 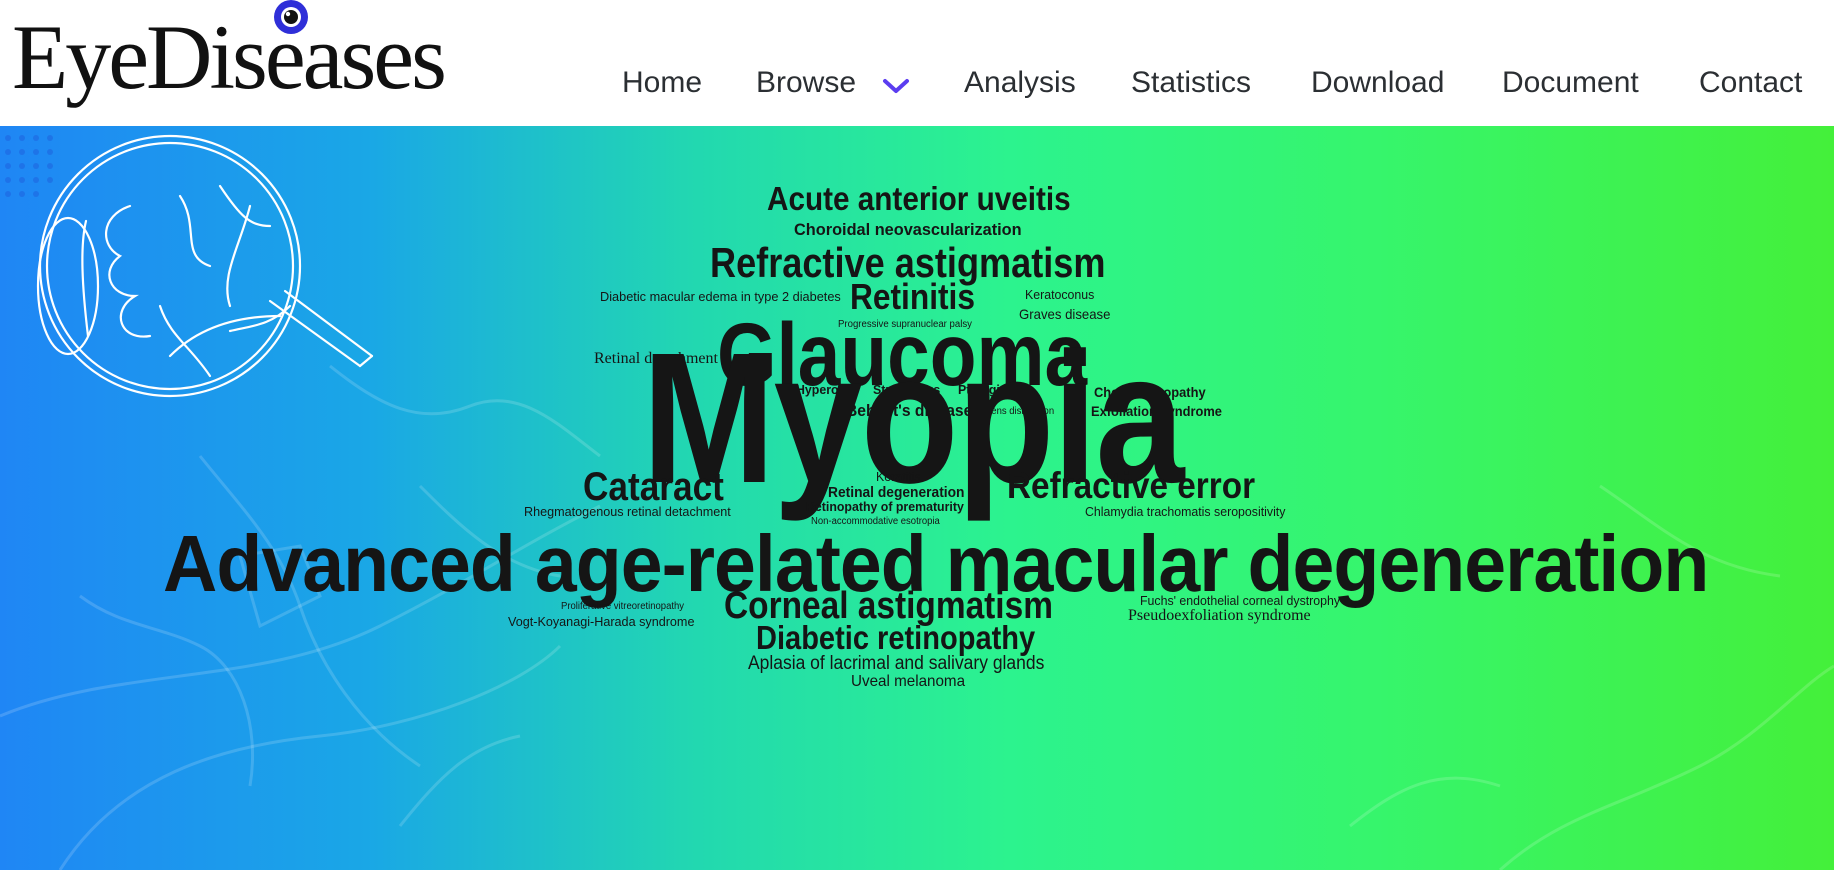 I want to click on word-cloud-term: Diabetic retinopathy, so click(x=895, y=637).